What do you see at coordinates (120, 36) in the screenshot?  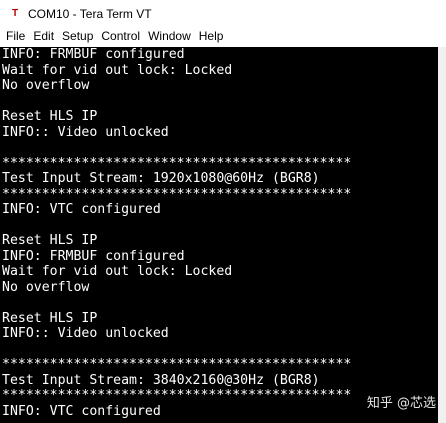 I see `menu-control: Control` at bounding box center [120, 36].